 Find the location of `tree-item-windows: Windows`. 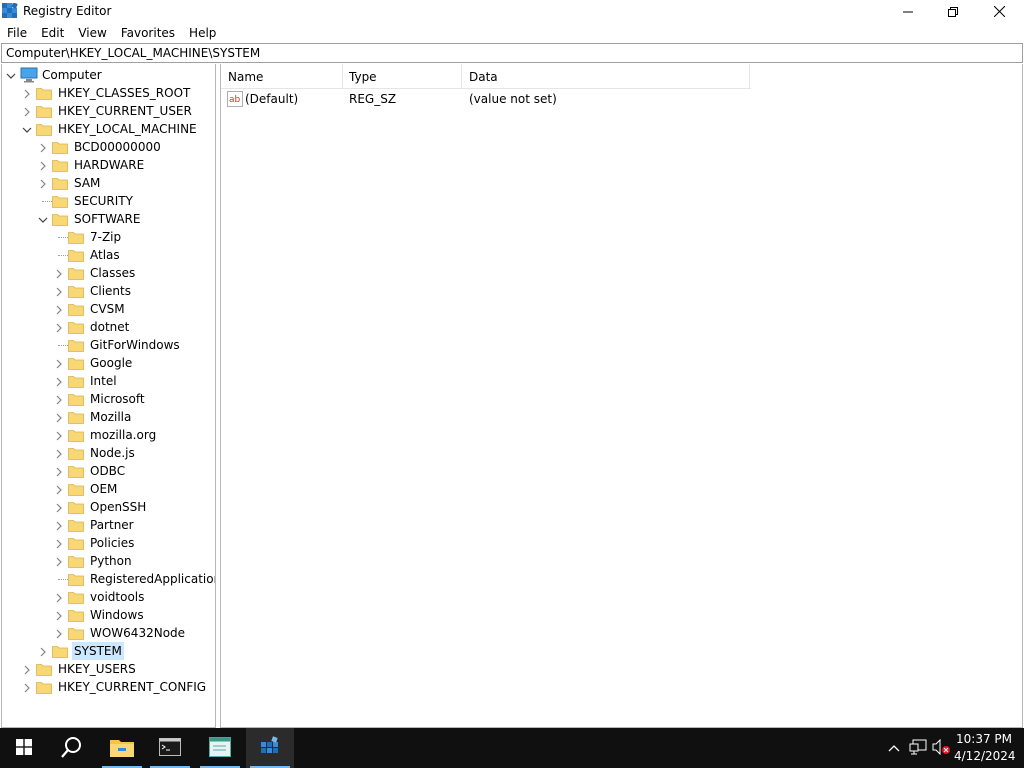

tree-item-windows: Windows is located at coordinates (108, 615).